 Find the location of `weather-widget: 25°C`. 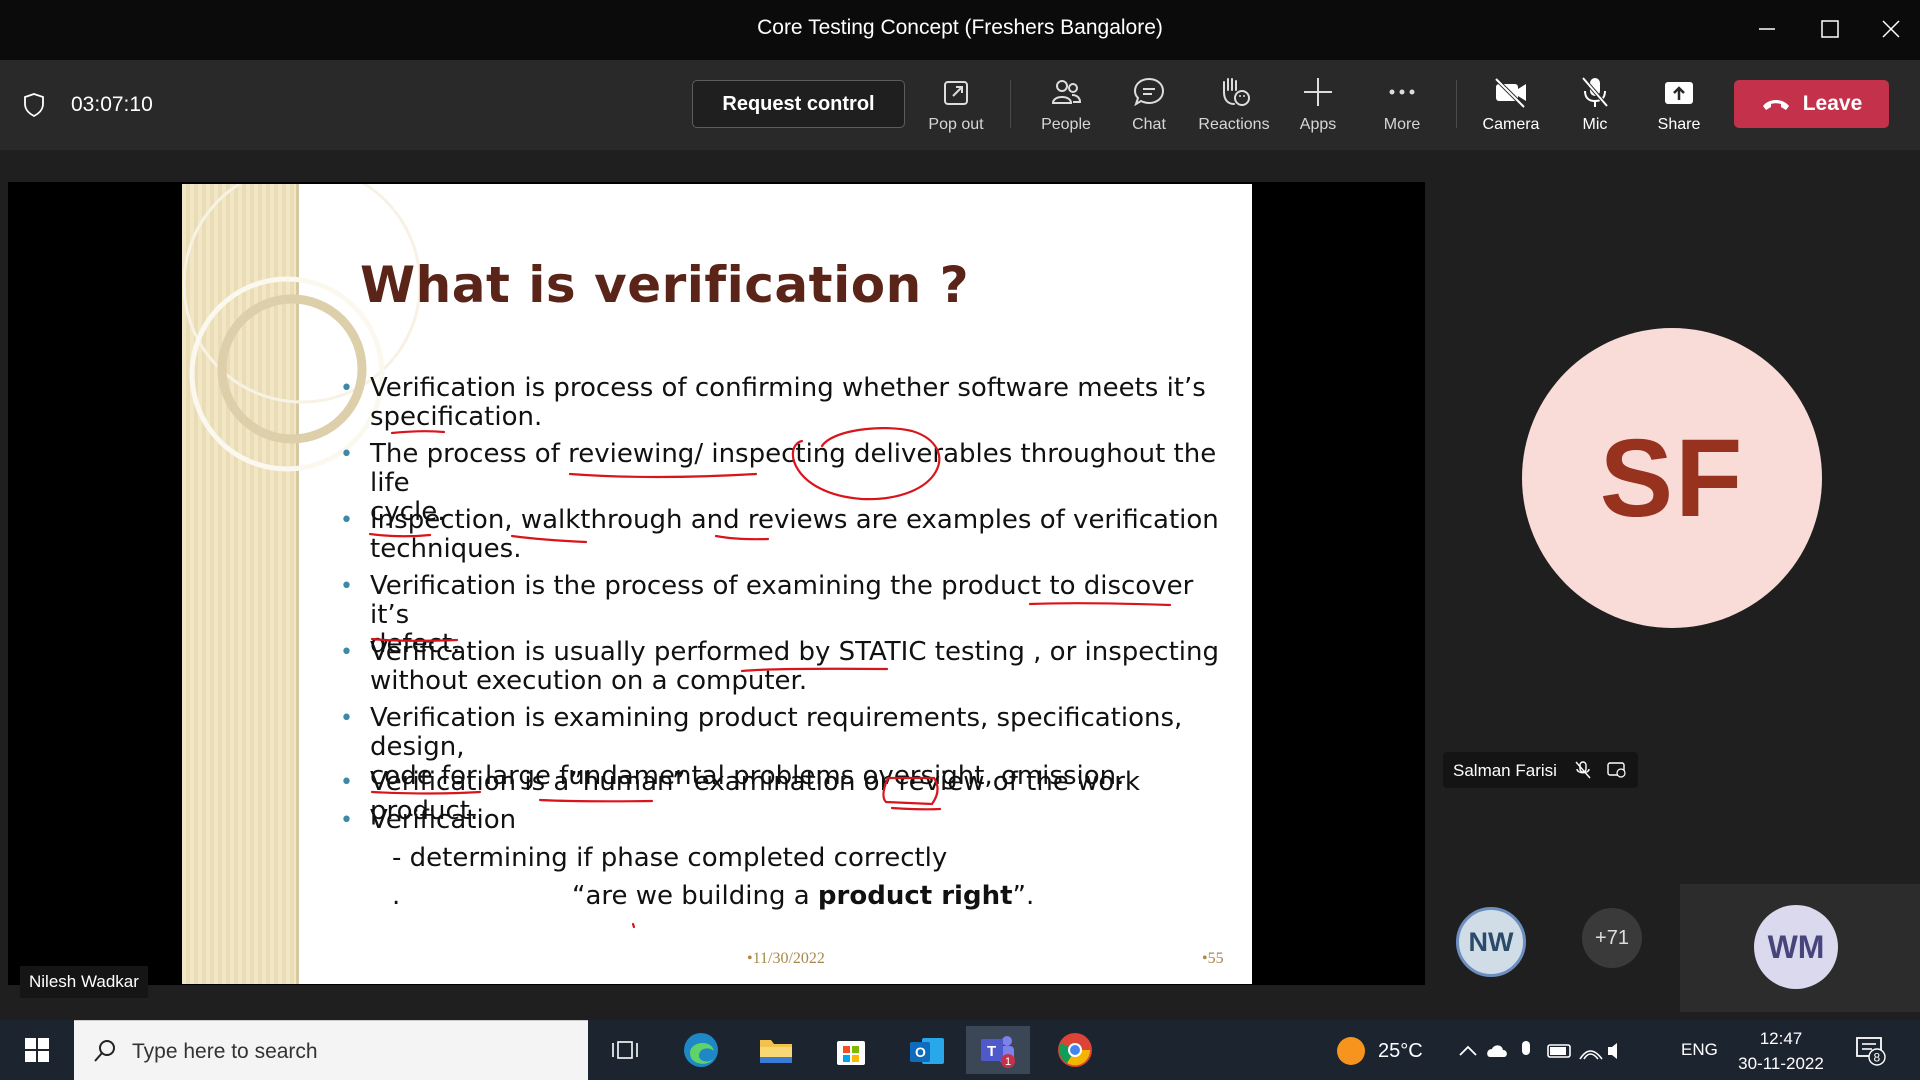

weather-widget: 25°C is located at coordinates (1379, 1051).